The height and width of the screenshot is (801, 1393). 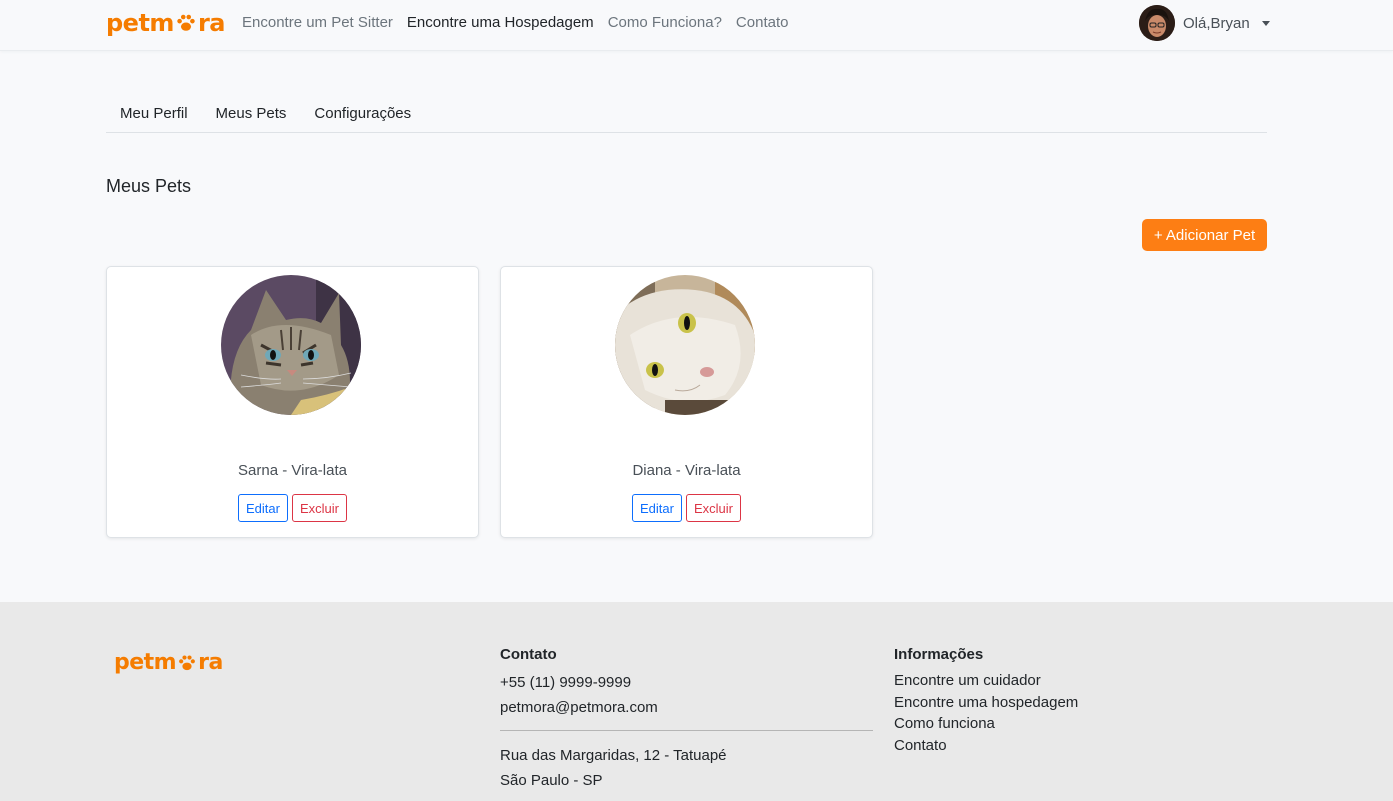 What do you see at coordinates (686, 114) in the screenshot?
I see `profile-tabs: Meu Perfil Meus Pets Configurações` at bounding box center [686, 114].